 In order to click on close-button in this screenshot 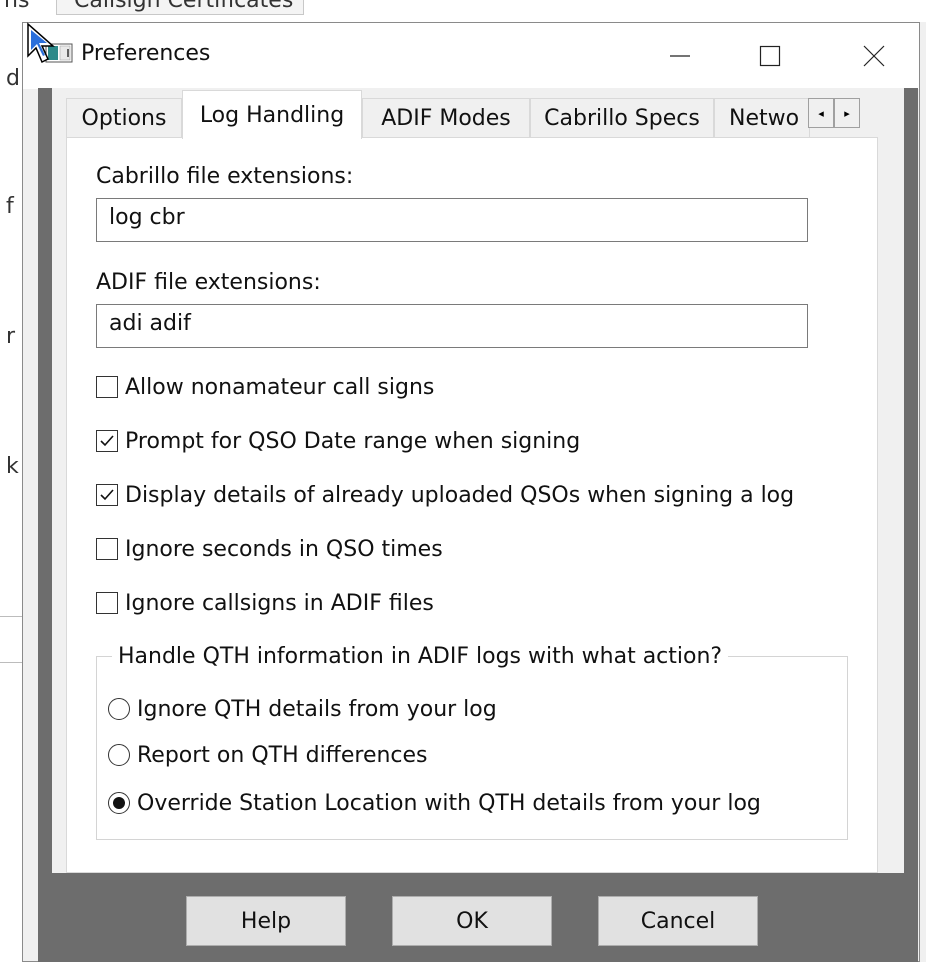, I will do `click(874, 56)`.